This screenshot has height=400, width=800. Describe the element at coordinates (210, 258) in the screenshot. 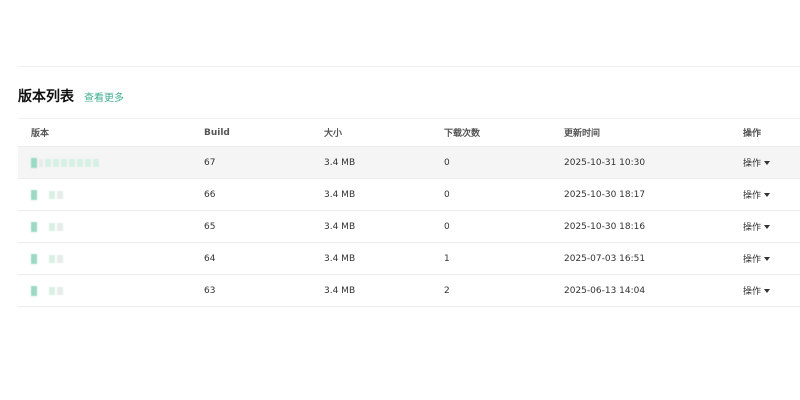

I see `build-cell: 64` at that location.